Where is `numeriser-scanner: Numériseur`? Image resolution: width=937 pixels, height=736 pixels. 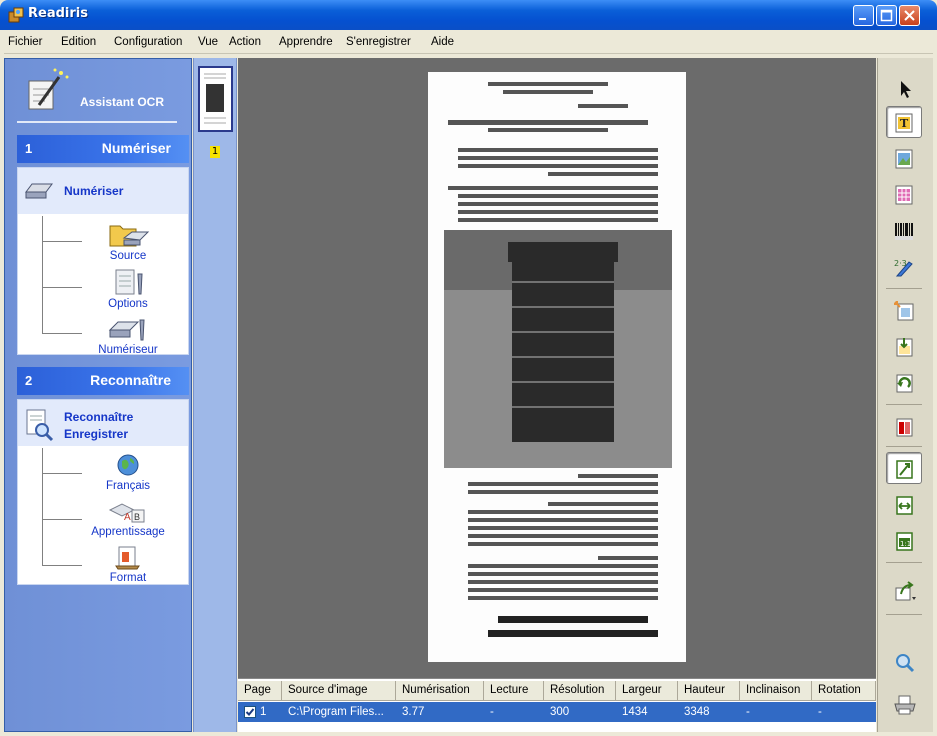 numeriser-scanner: Numériseur is located at coordinates (128, 335).